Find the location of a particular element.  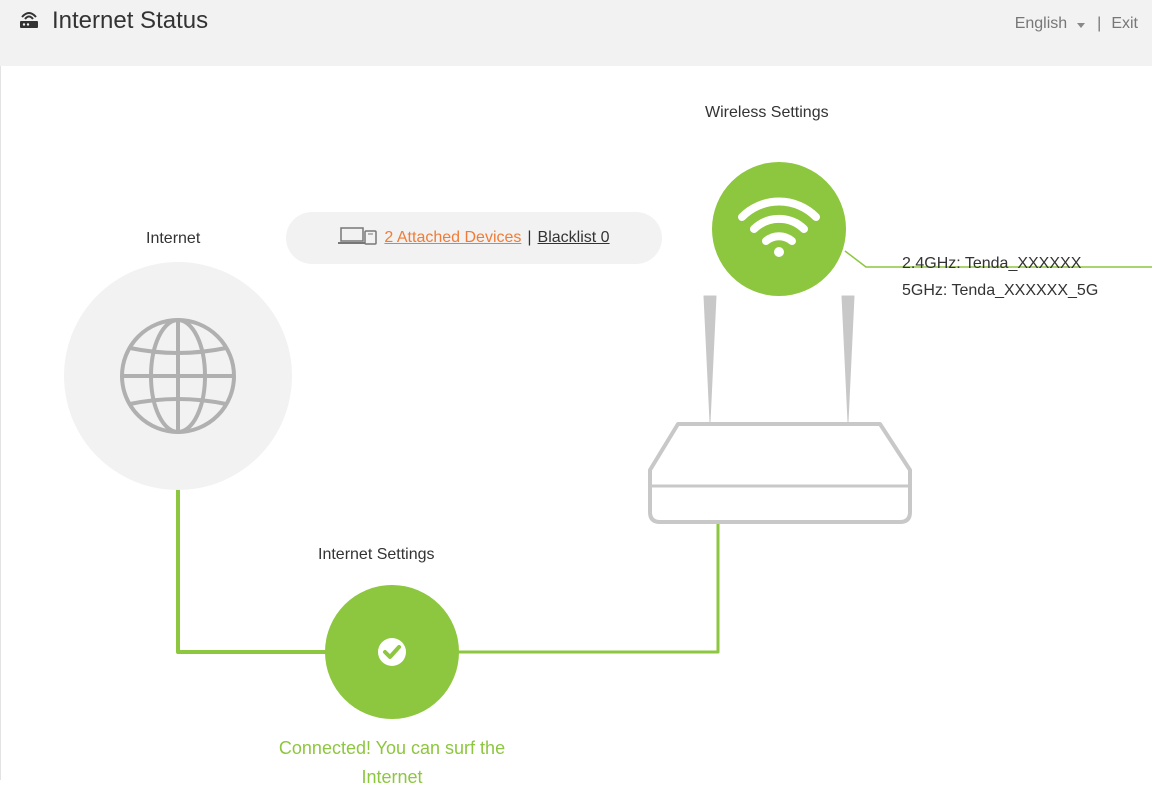

exit-link: Exit is located at coordinates (1124, 24).